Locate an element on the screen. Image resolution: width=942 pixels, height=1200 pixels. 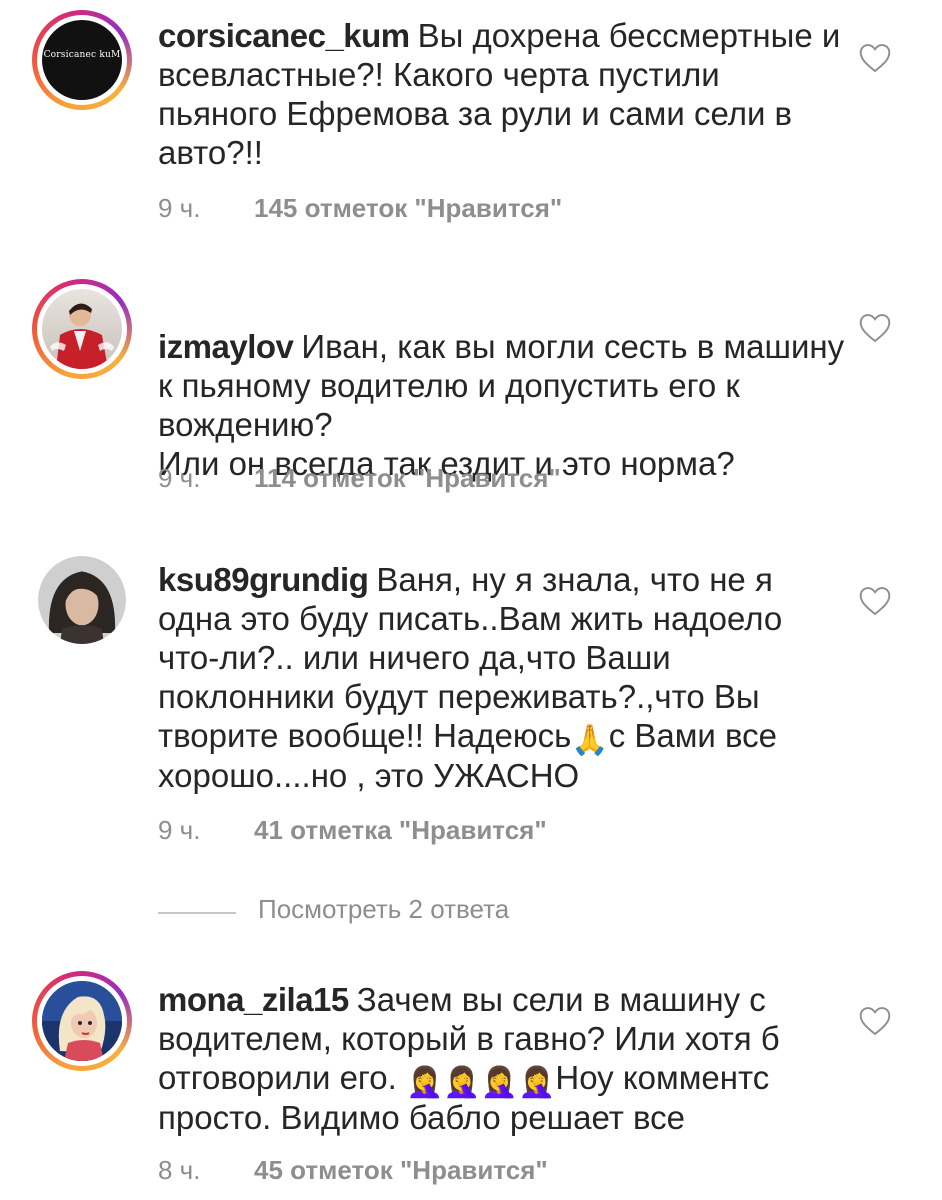
comment-username: izmaylov is located at coordinates (226, 346).